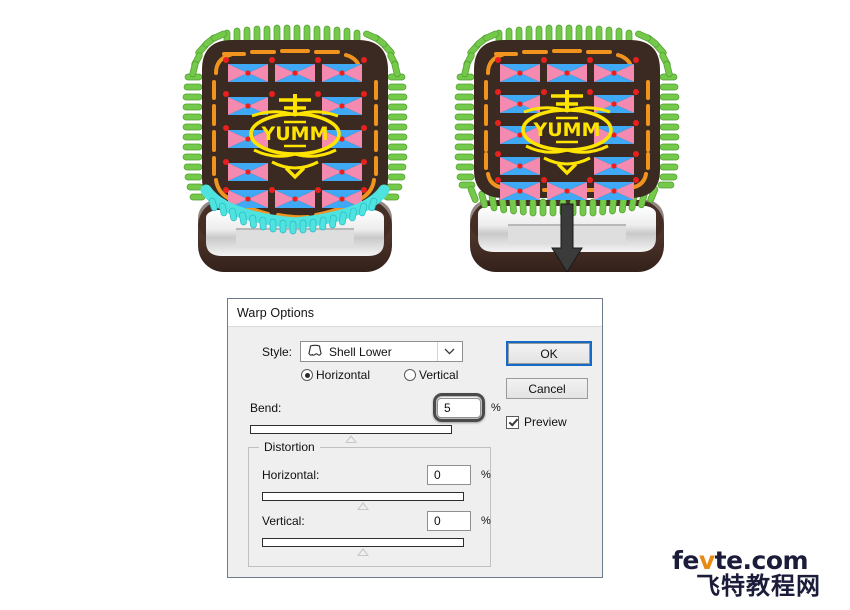 The image size is (850, 610). What do you see at coordinates (512, 422) in the screenshot?
I see `preview-checkbox` at bounding box center [512, 422].